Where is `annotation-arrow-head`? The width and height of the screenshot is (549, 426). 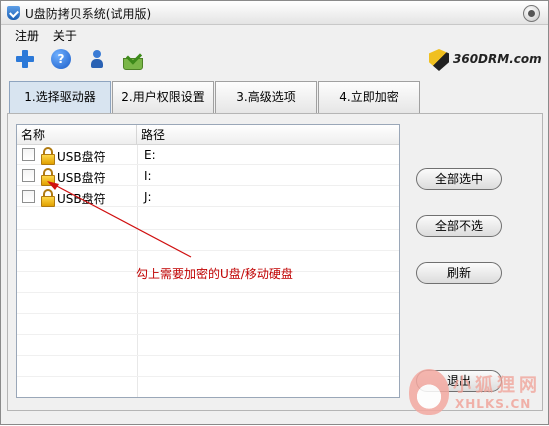 annotation-arrow-head is located at coordinates (53, 185).